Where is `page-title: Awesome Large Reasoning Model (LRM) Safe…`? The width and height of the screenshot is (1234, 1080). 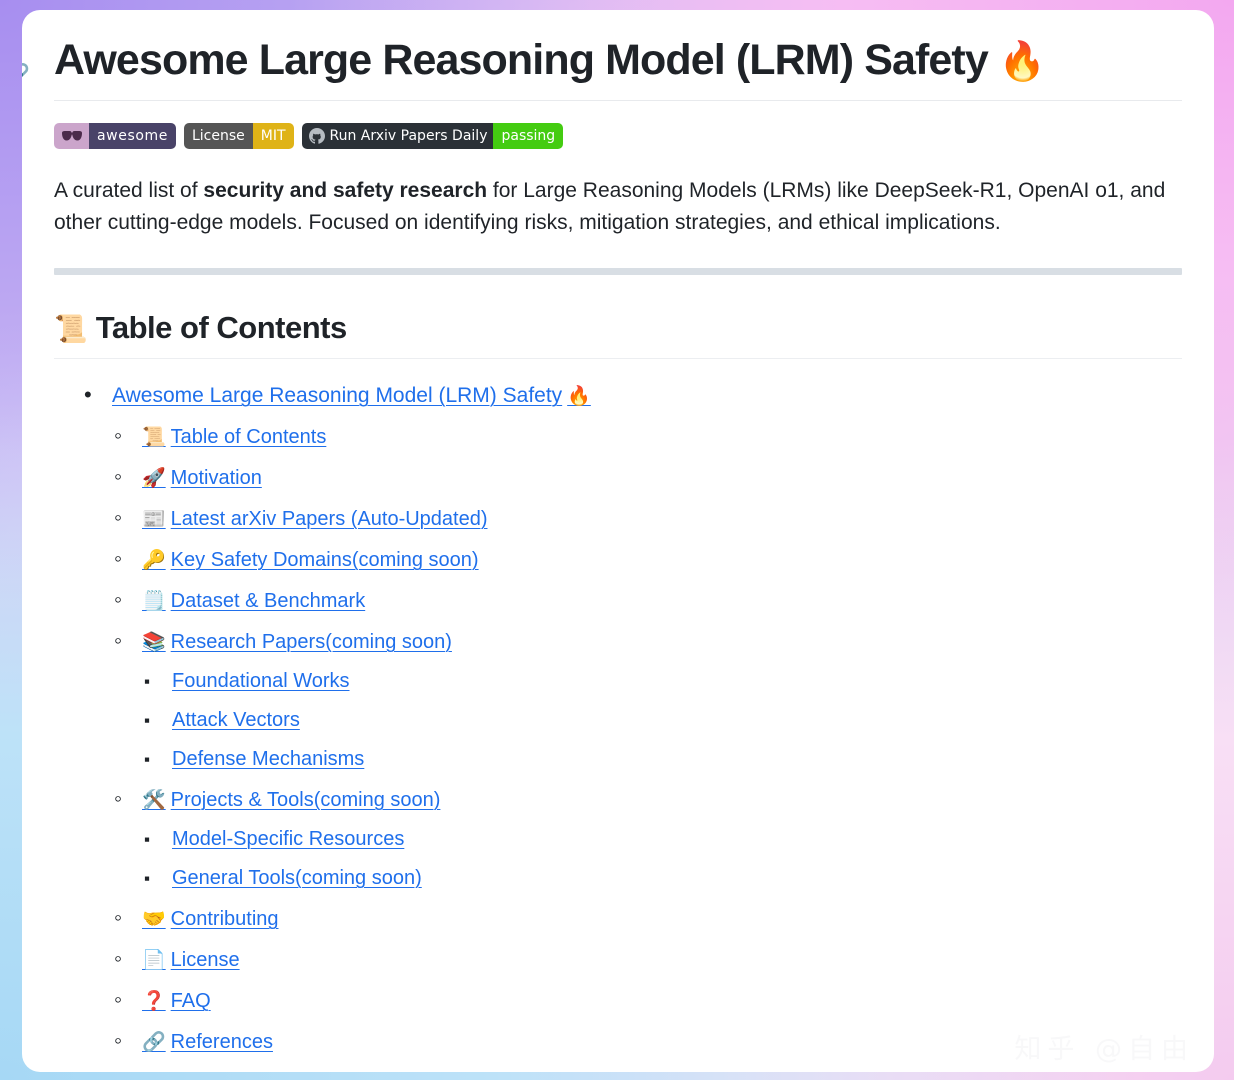 page-title: Awesome Large Reasoning Model (LRM) Safe… is located at coordinates (618, 68).